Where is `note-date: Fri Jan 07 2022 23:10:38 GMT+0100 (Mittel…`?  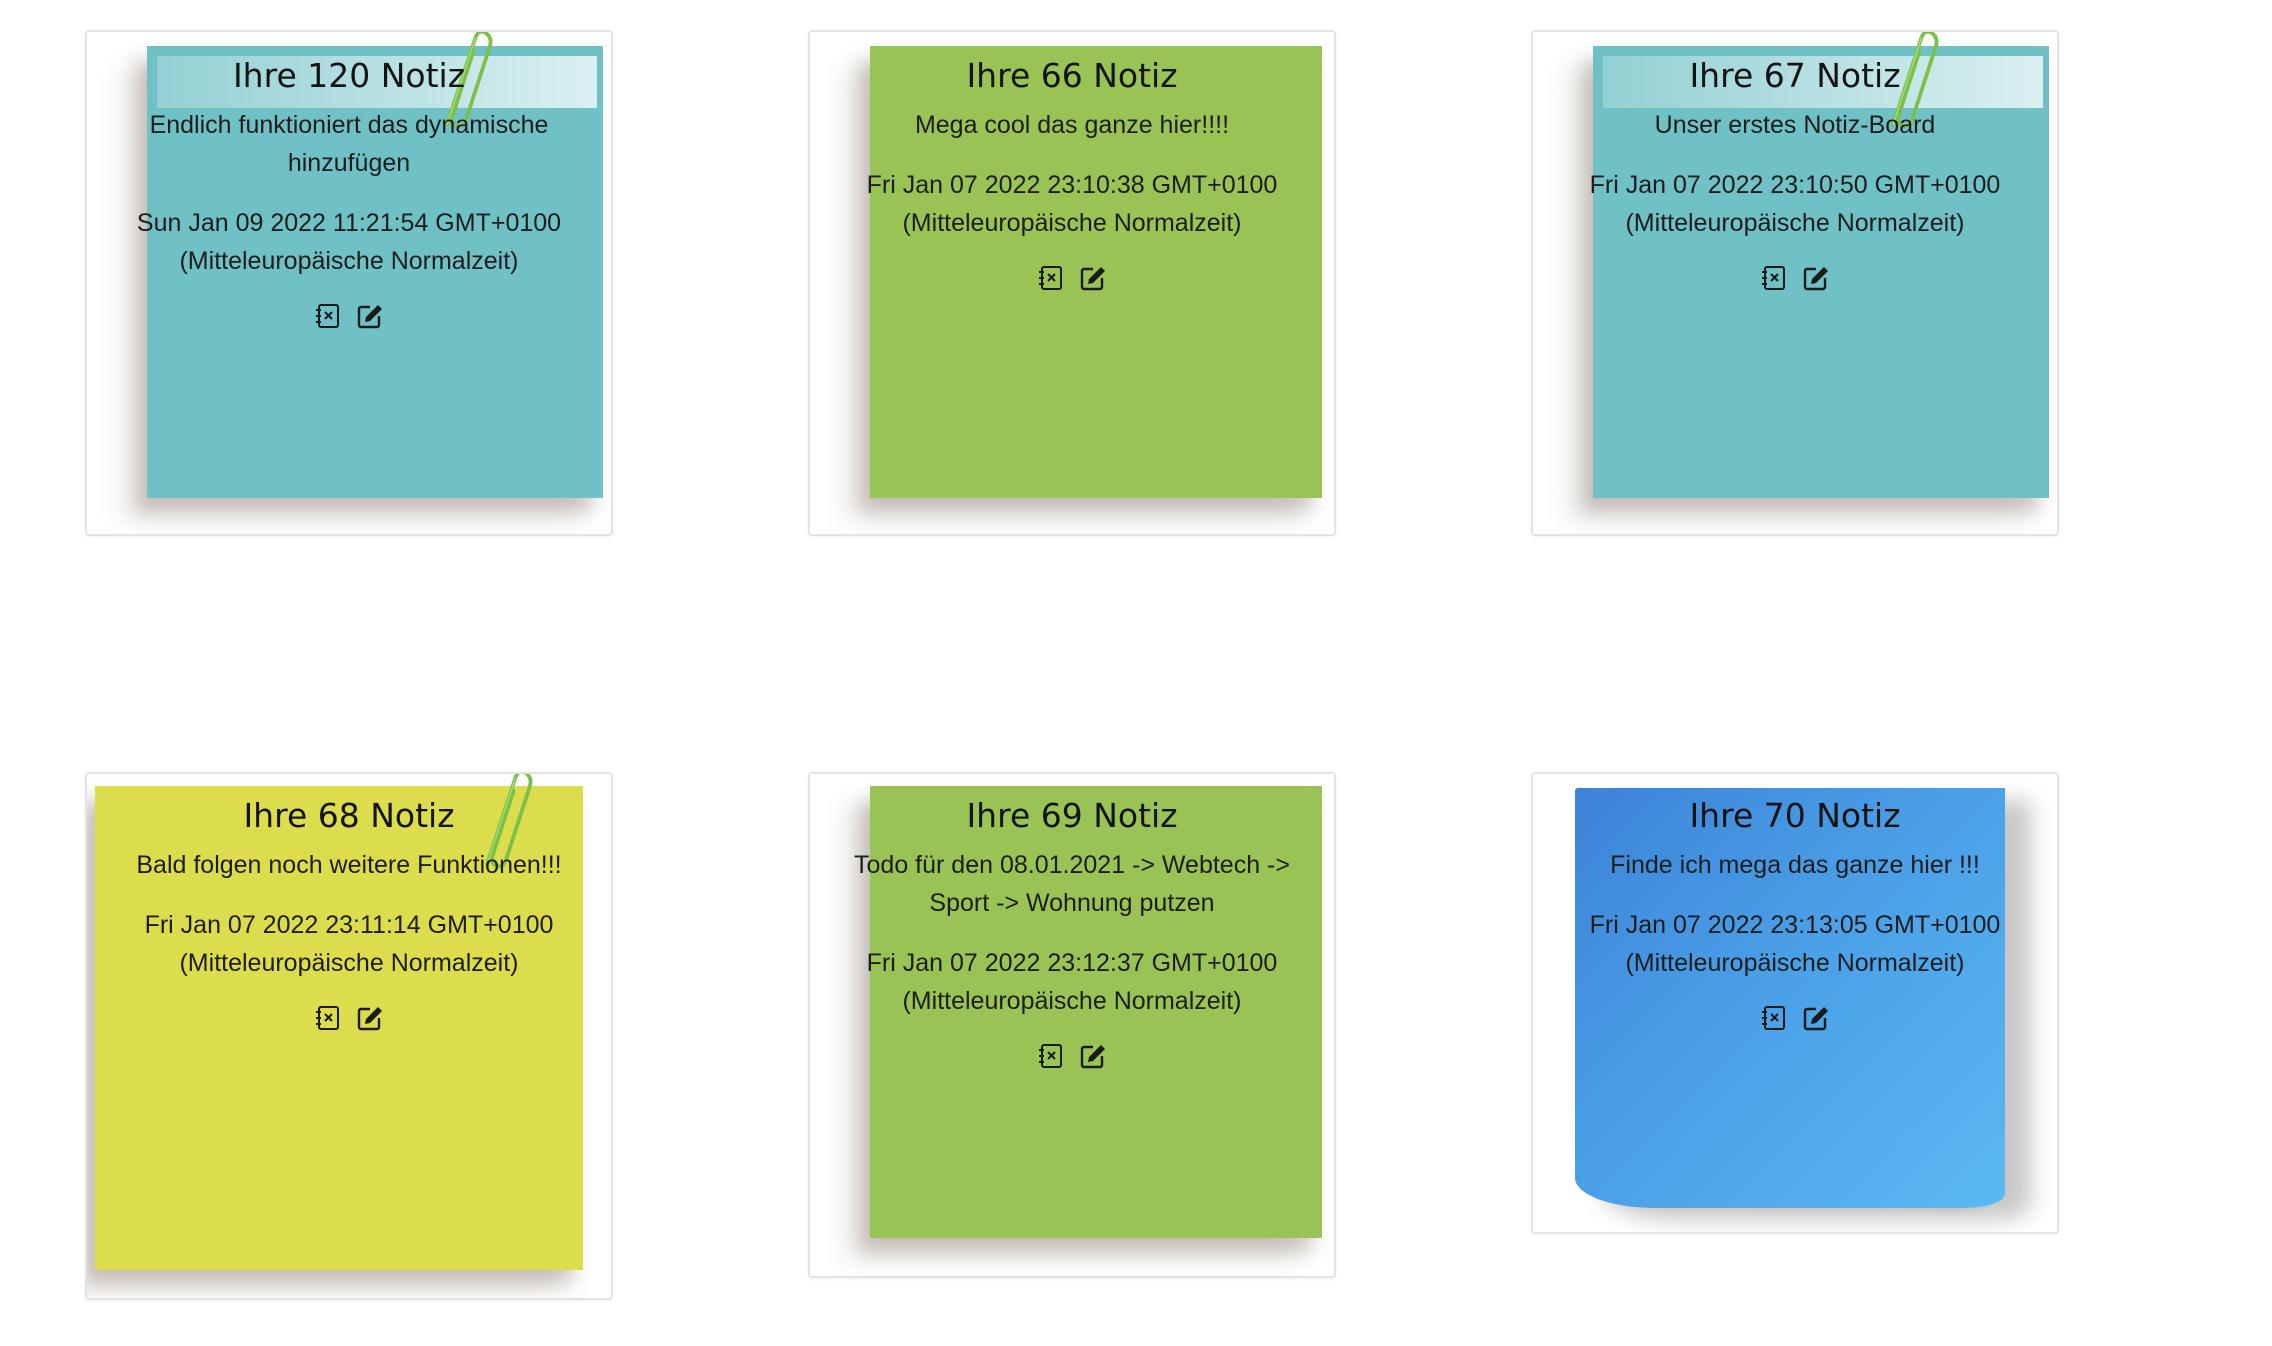 note-date: Fri Jan 07 2022 23:10:38 GMT+0100 (Mittel… is located at coordinates (1072, 204).